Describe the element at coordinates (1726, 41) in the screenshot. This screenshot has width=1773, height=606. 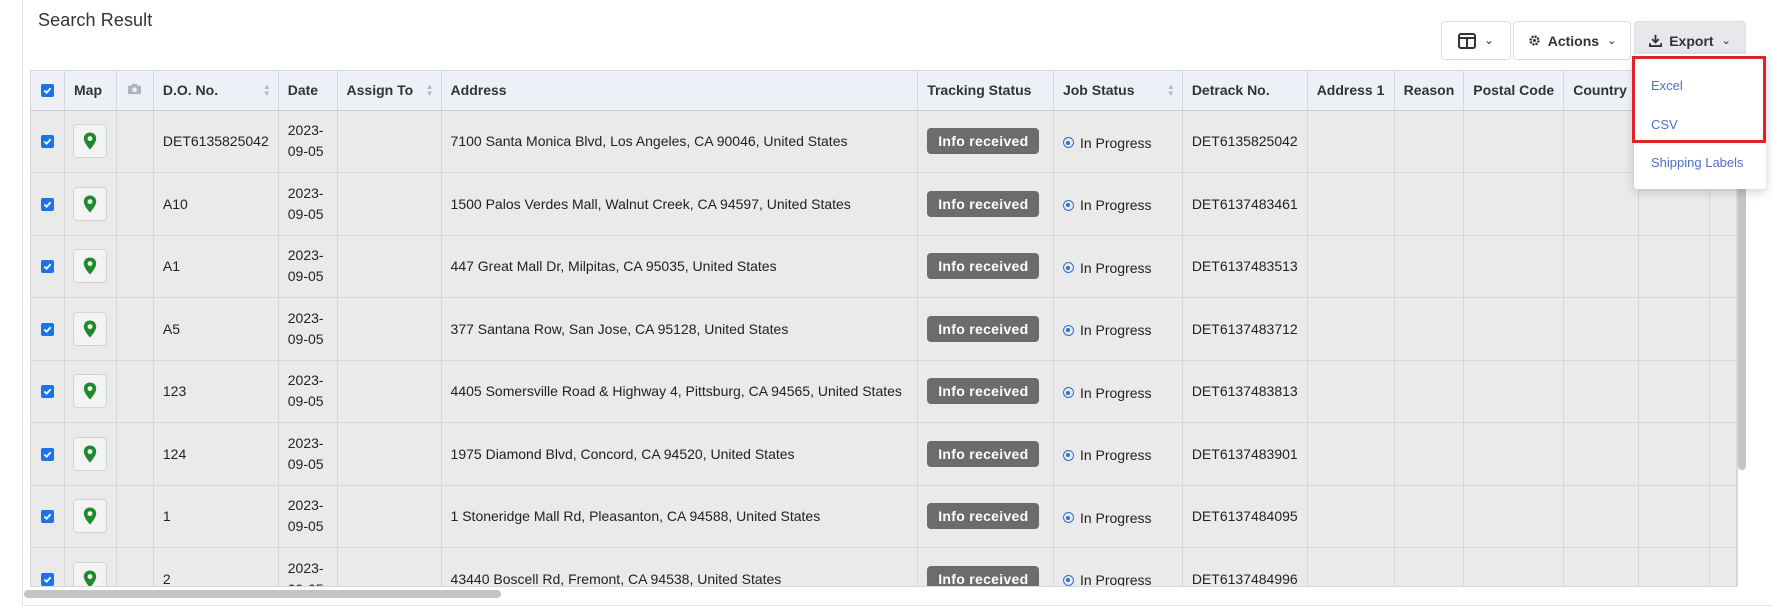
I see `chevron-down-icon: ⌄` at that location.